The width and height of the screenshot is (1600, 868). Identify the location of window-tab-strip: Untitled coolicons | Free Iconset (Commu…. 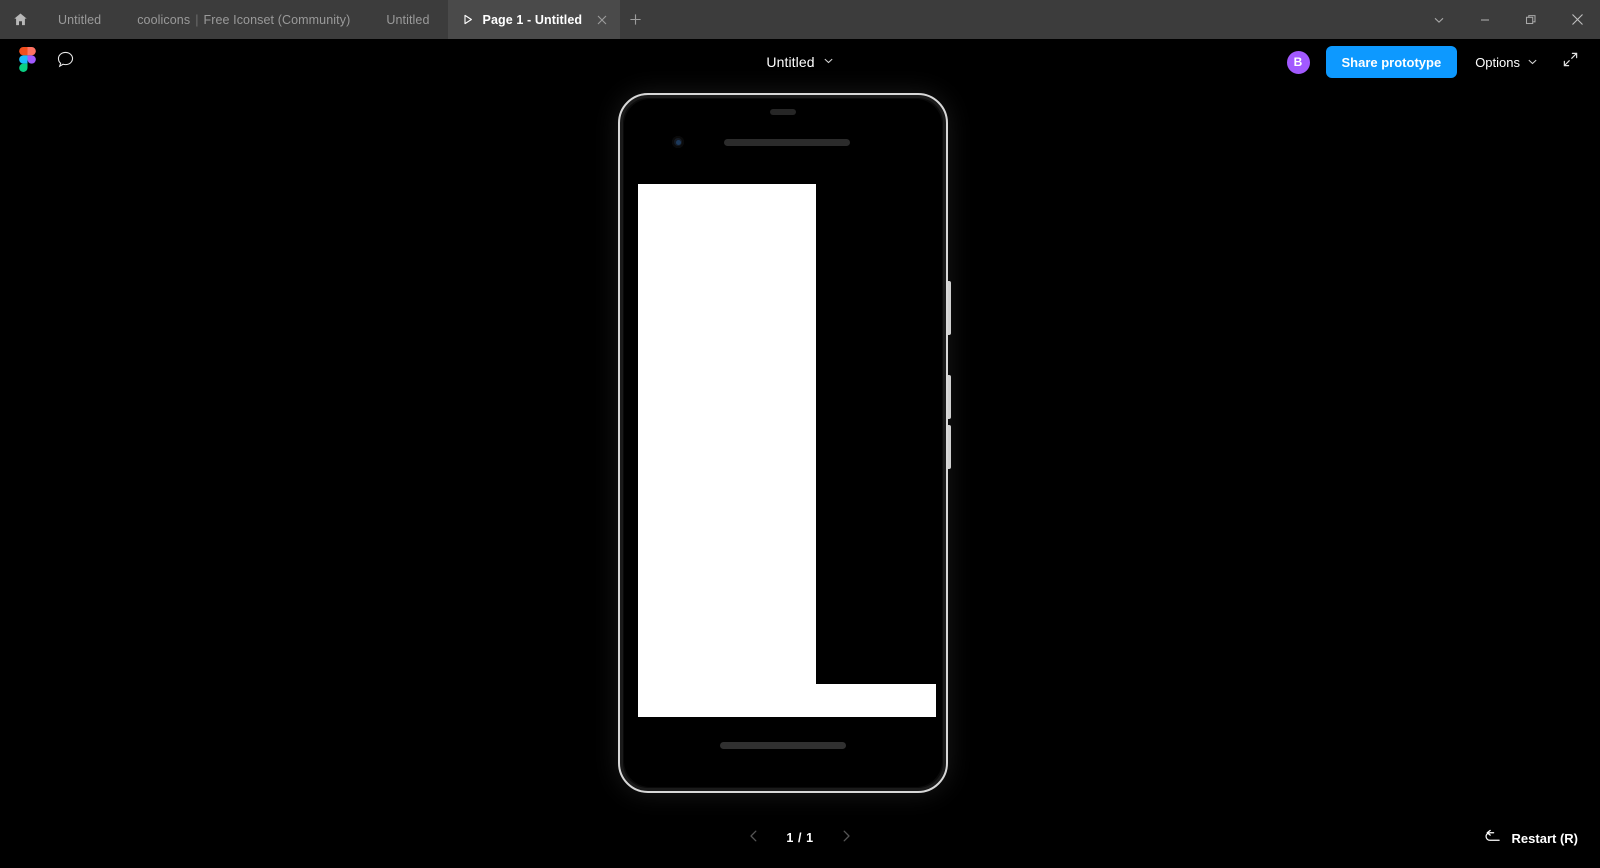
(800, 19).